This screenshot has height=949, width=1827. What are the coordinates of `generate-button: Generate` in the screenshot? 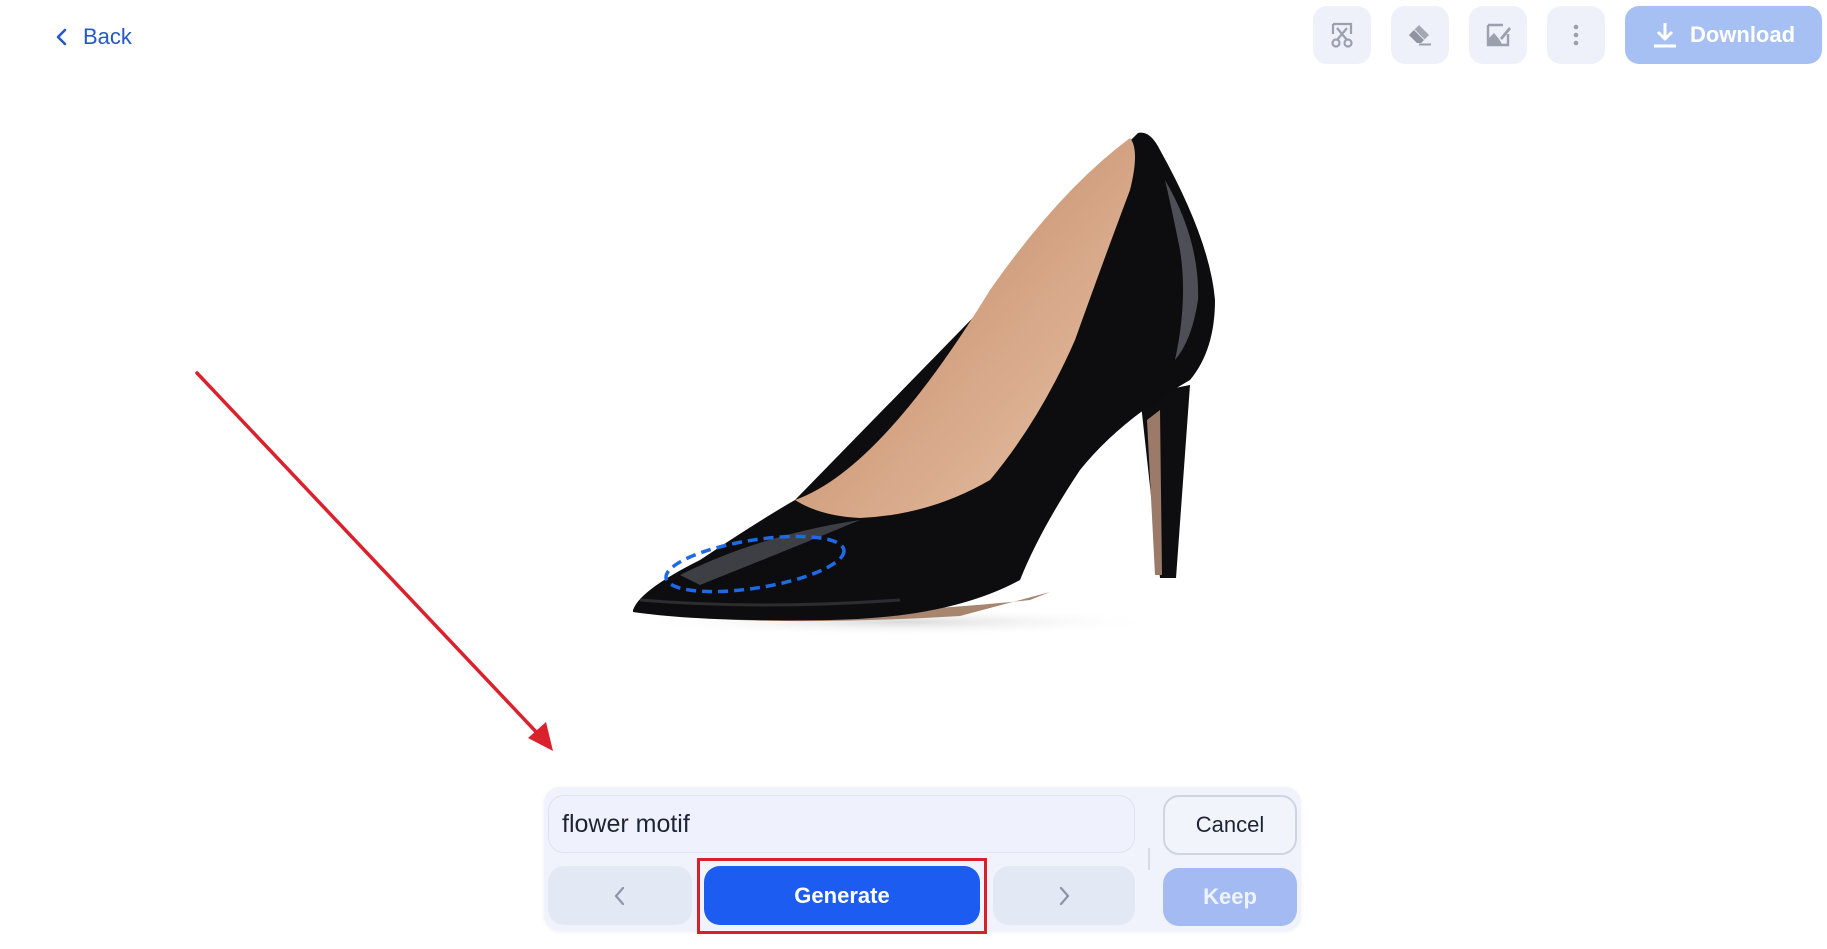 It's located at (842, 895).